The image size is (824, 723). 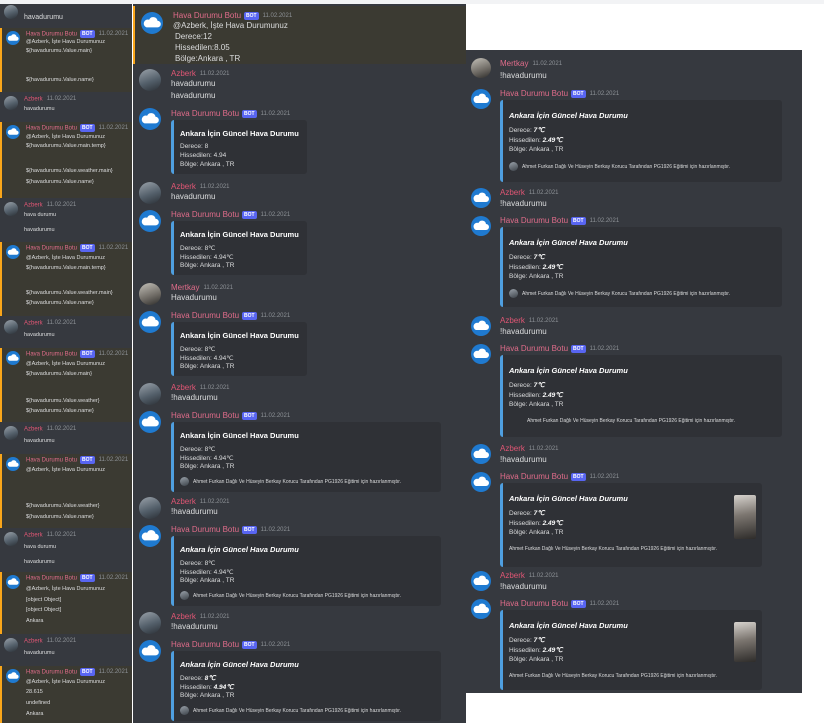 I want to click on message: Azberk 11.02.2021 !havadurumu, so click(x=299, y=509).